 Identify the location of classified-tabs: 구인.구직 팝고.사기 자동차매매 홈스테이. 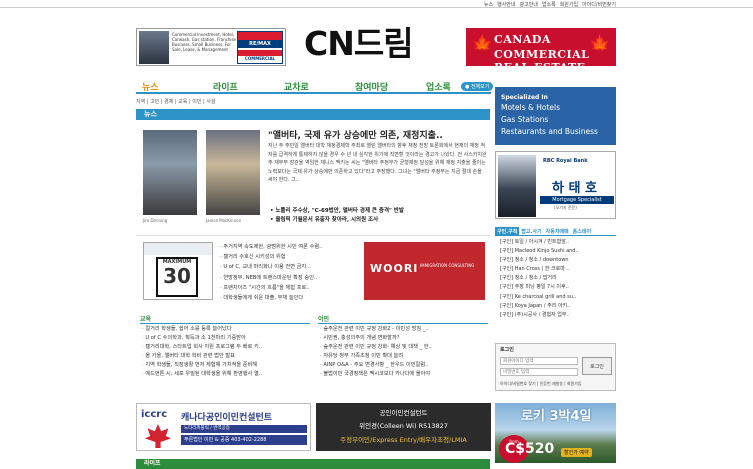
(555, 231).